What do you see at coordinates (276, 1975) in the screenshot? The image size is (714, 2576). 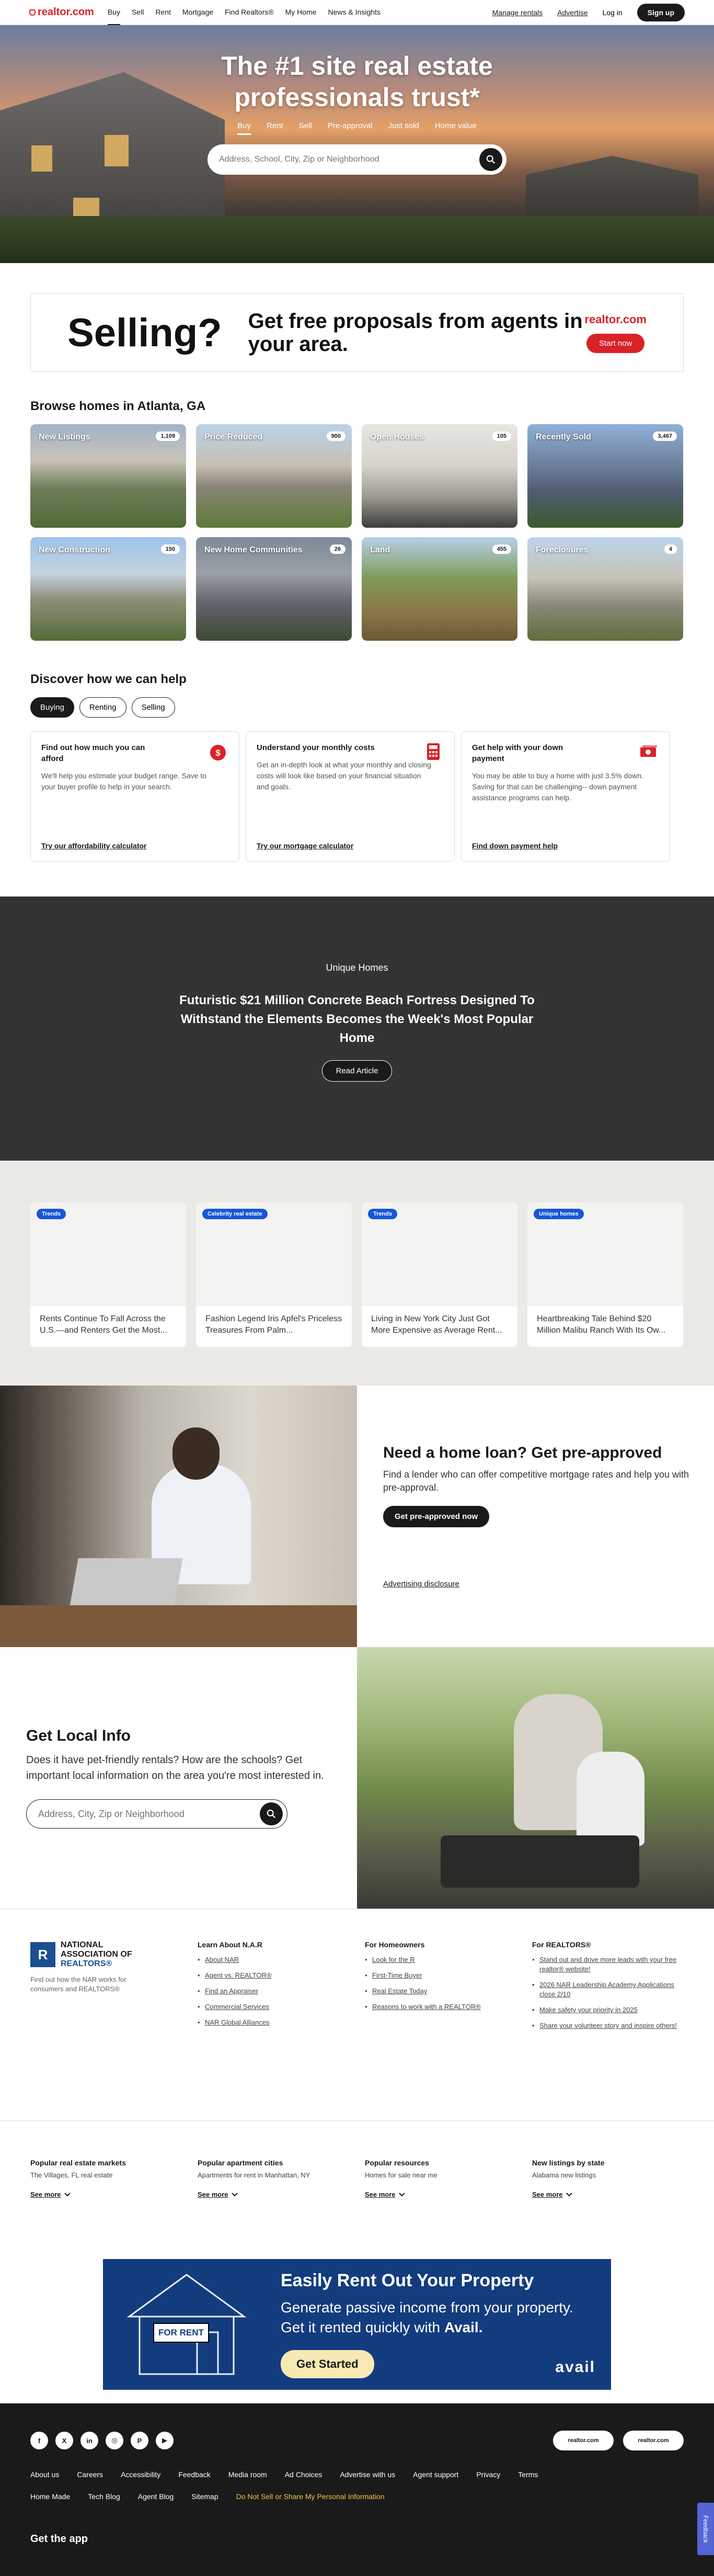 I see `footer-link: Agent vs. REALTOR®` at bounding box center [276, 1975].